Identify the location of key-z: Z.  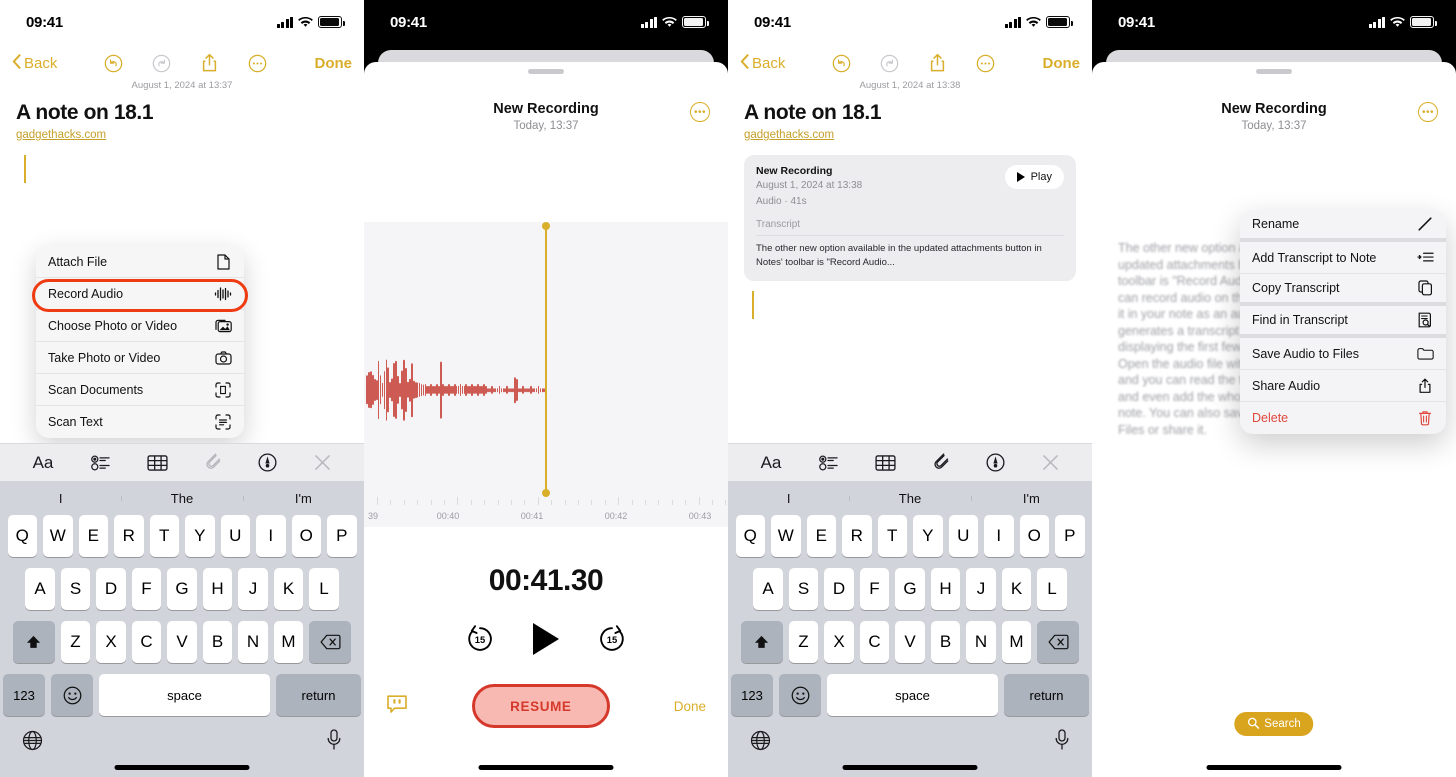
(75, 642).